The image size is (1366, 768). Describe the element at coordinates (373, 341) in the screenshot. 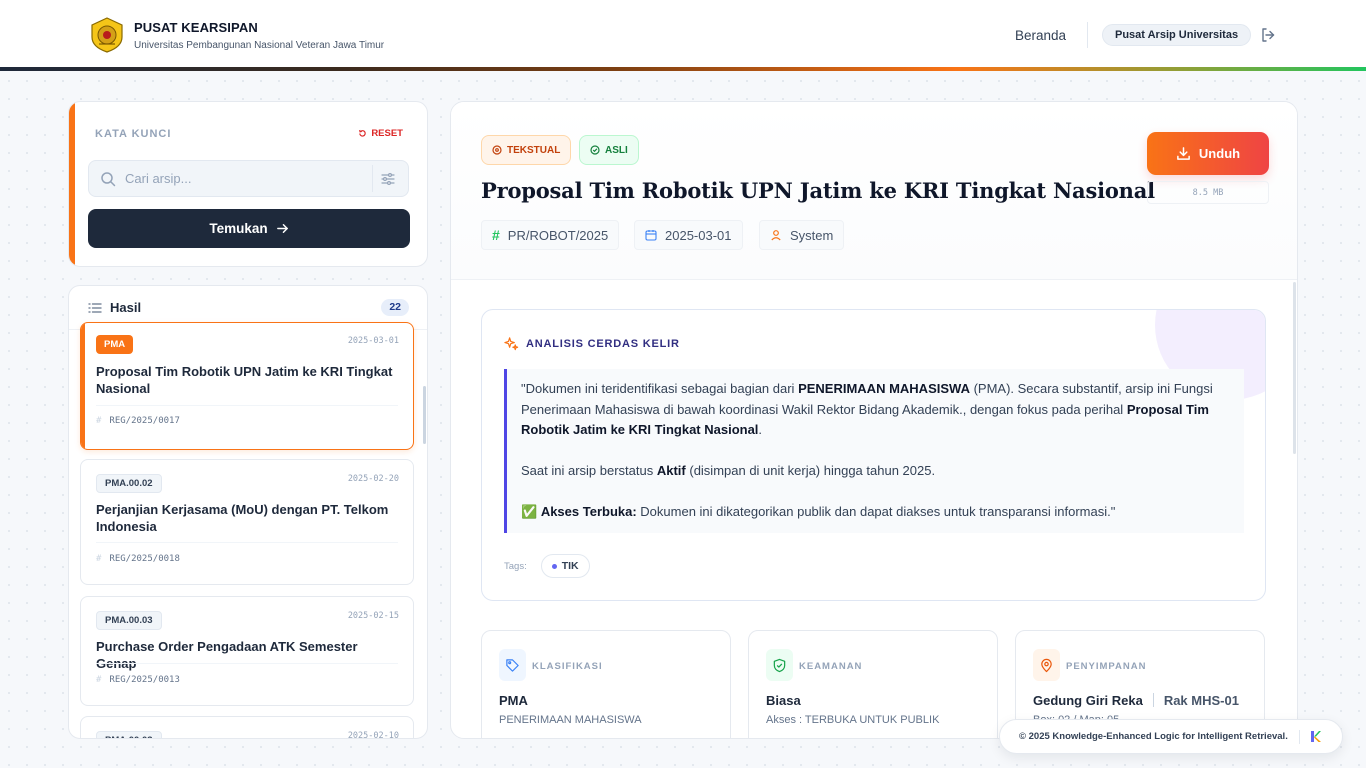

I see `result-date: 2025-03-01` at that location.